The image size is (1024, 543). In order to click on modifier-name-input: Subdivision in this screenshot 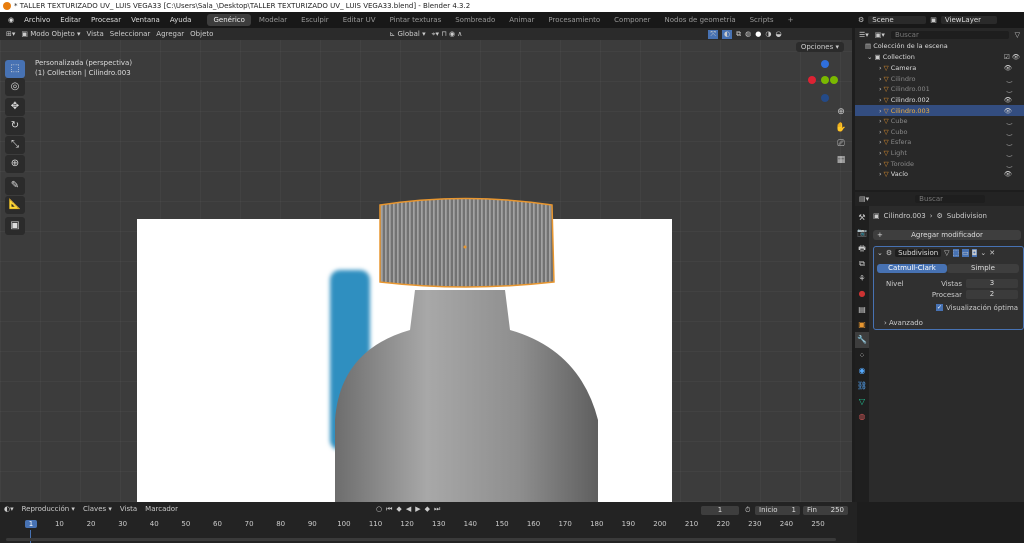, I will do `click(918, 253)`.